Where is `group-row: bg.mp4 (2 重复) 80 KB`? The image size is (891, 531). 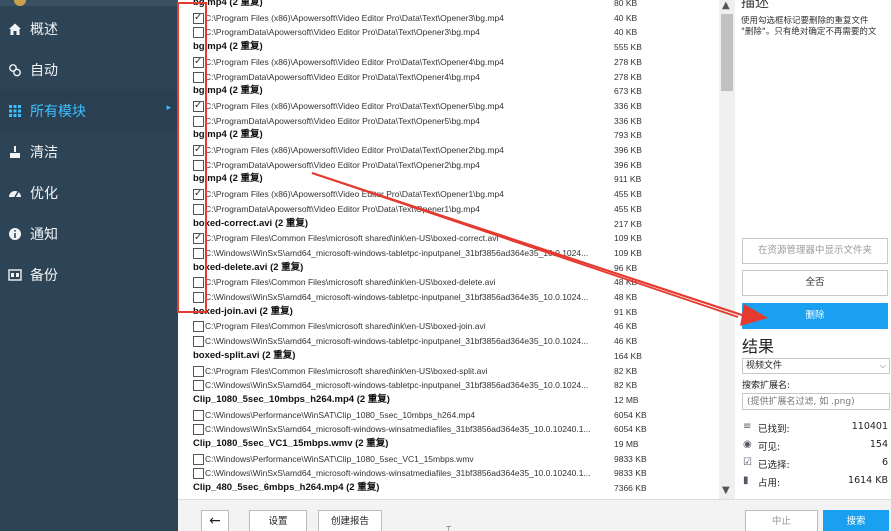
group-row: bg.mp4 (2 重复) 80 KB is located at coordinates (448, 5).